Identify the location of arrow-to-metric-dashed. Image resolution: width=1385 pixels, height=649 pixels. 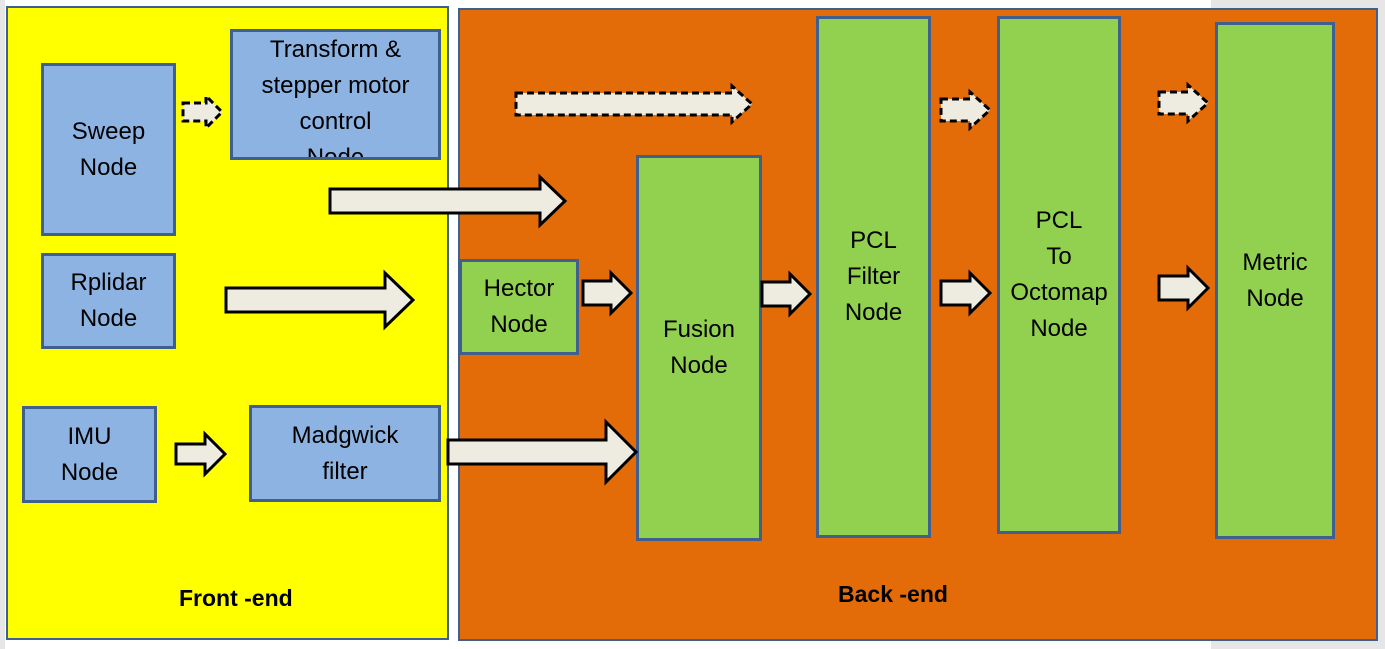
(1184, 103).